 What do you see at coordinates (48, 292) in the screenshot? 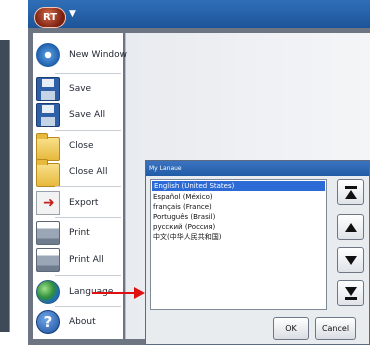
I see `globe-icon` at bounding box center [48, 292].